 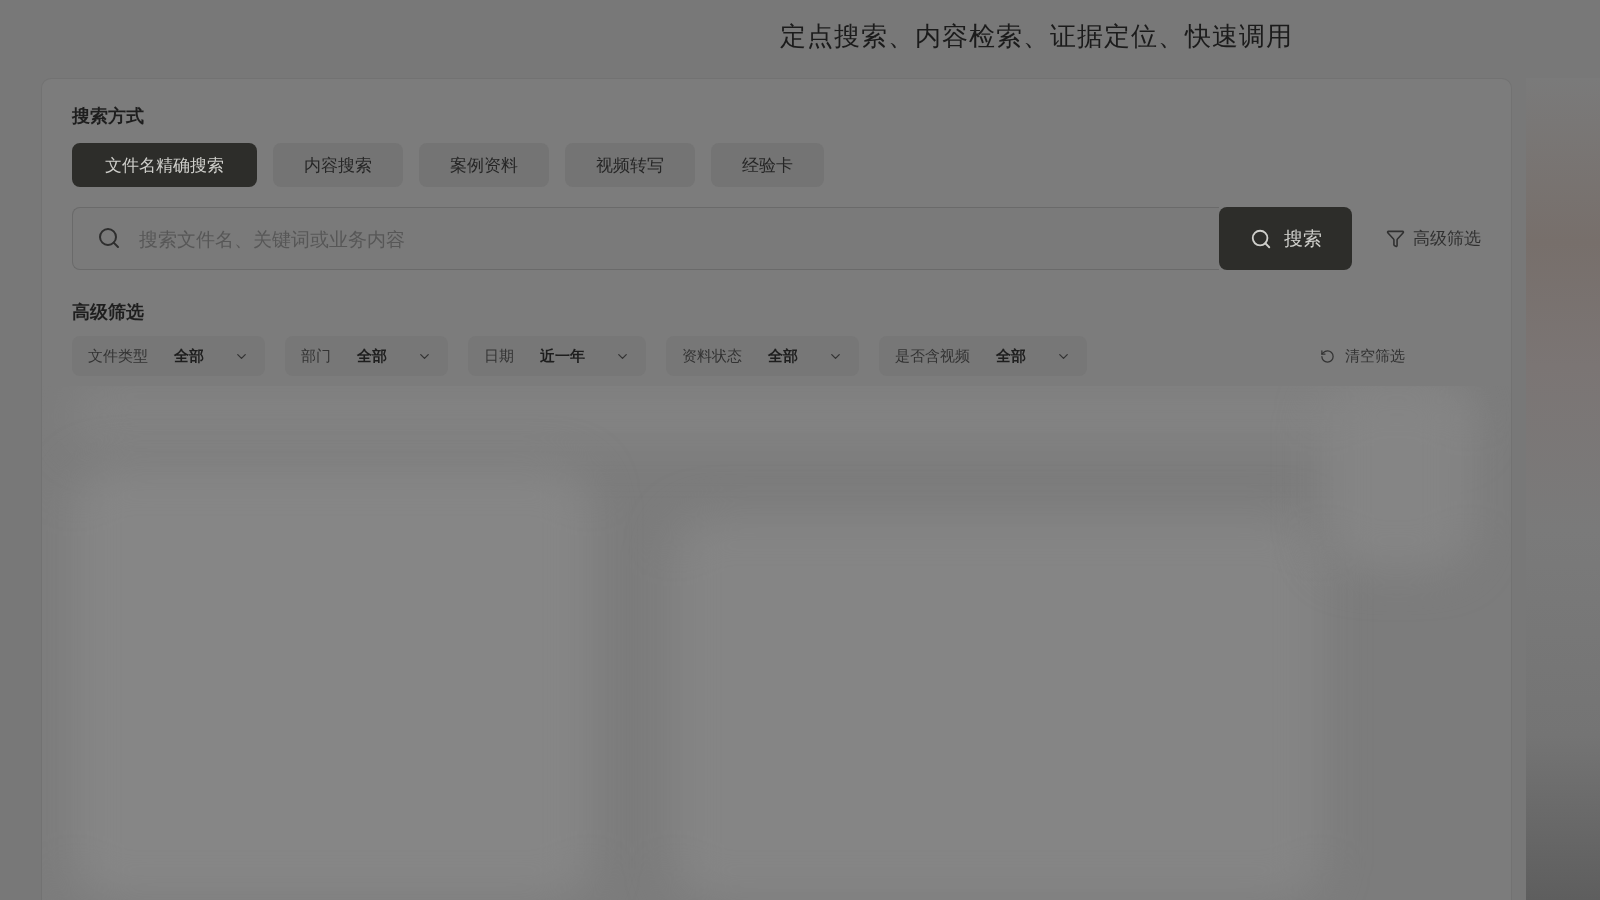 I want to click on filter-label: 文件类型, so click(x=118, y=356).